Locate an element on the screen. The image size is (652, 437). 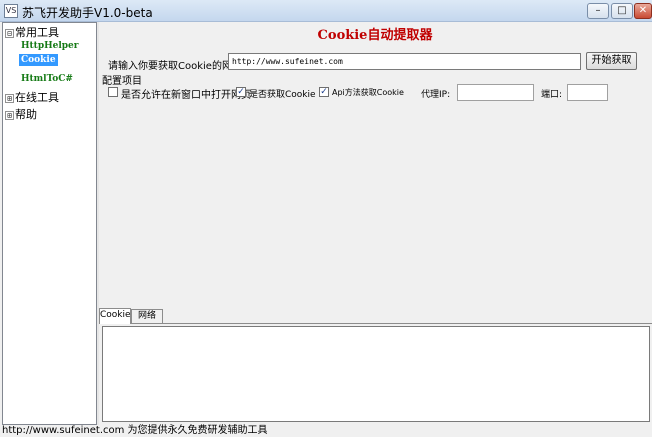
close-button: ✕ is located at coordinates (643, 11).